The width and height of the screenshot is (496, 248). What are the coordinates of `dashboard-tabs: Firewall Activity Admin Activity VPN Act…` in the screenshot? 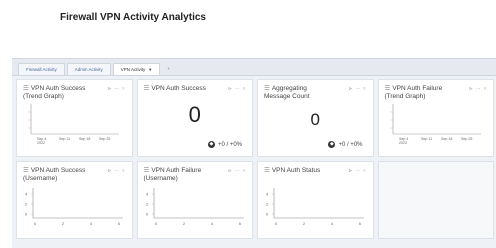 It's located at (254, 67).